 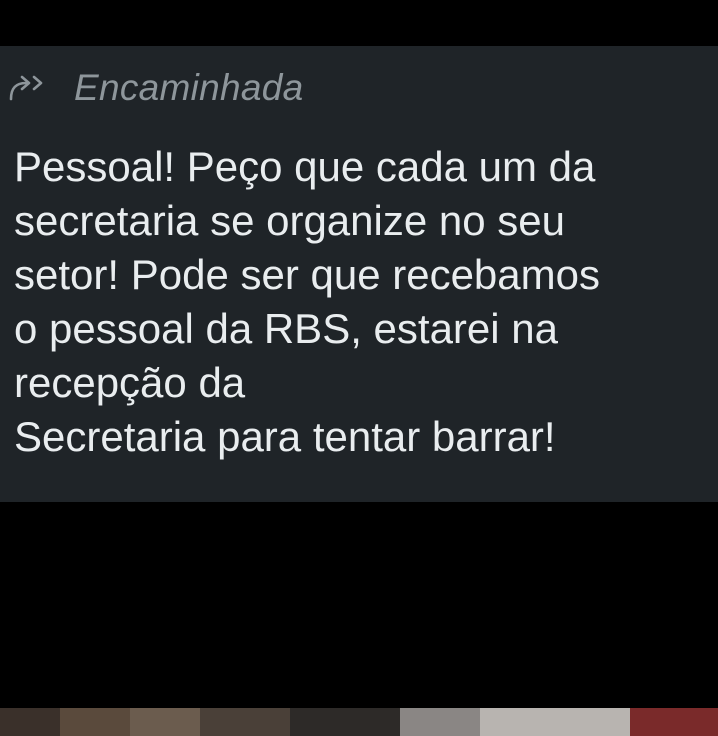 I want to click on bottom-image-strip, so click(x=359, y=722).